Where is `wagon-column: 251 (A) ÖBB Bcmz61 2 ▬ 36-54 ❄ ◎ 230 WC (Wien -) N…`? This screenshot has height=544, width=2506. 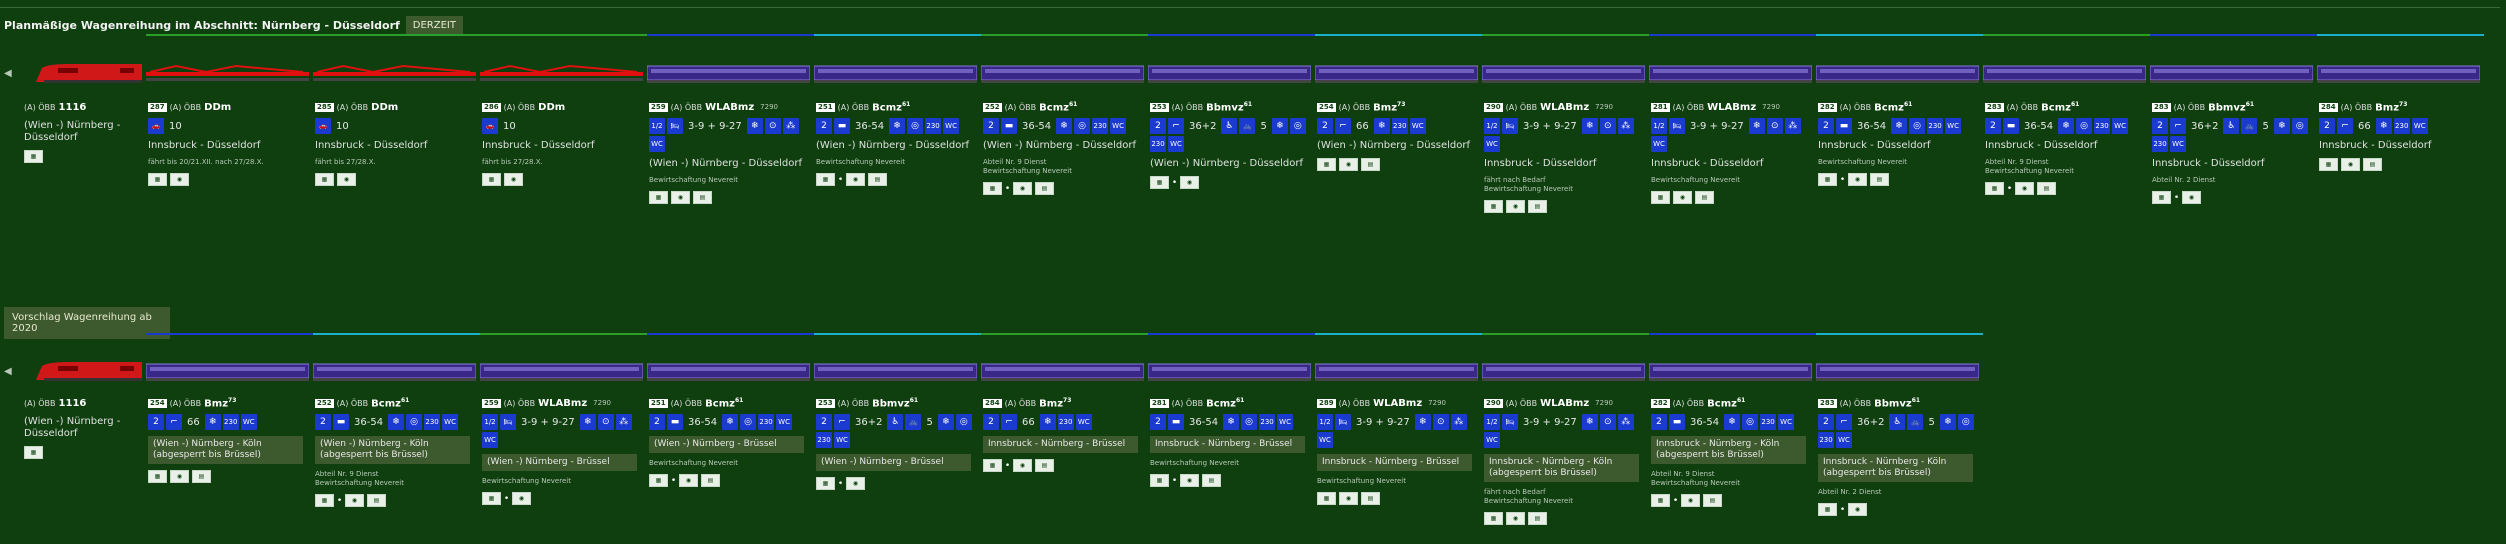 wagon-column: 251 (A) ÖBB Bcmz61 2 ▬ 36-54 ❄ ◎ 230 WC (Wien -) N… is located at coordinates (729, 441).